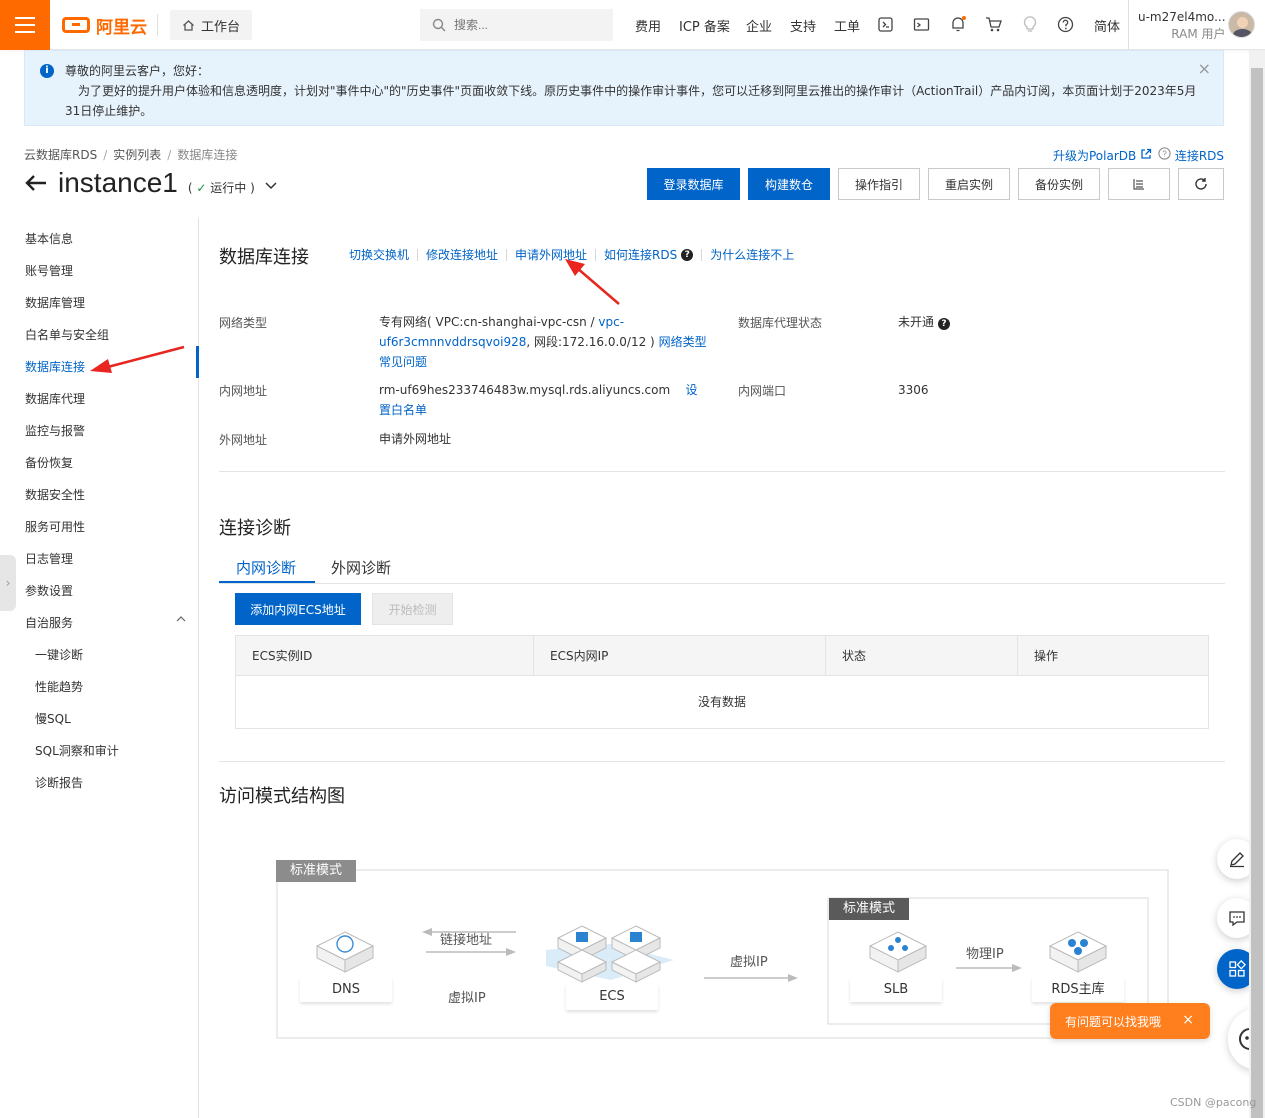 The width and height of the screenshot is (1265, 1118). I want to click on sidebar-item-db-connection: 数据库连接, so click(55, 366).